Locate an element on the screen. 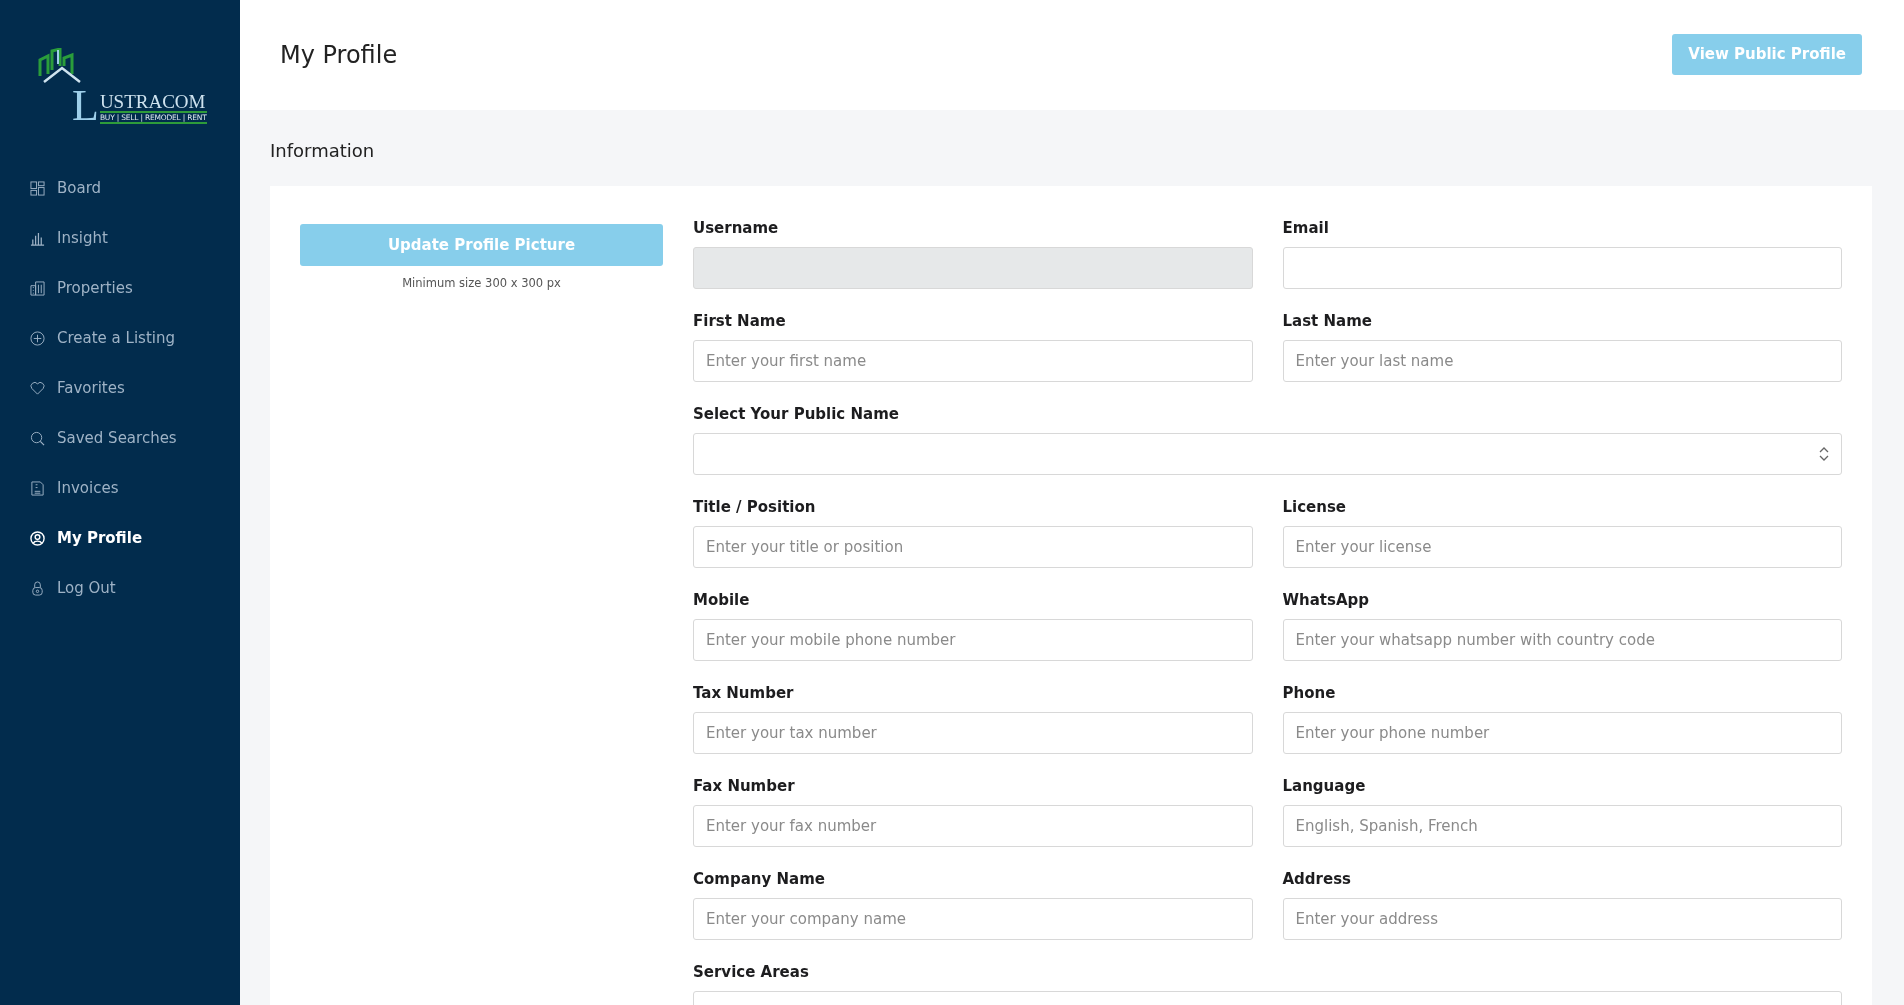 This screenshot has width=1904, height=1005. search-icon is located at coordinates (37, 438).